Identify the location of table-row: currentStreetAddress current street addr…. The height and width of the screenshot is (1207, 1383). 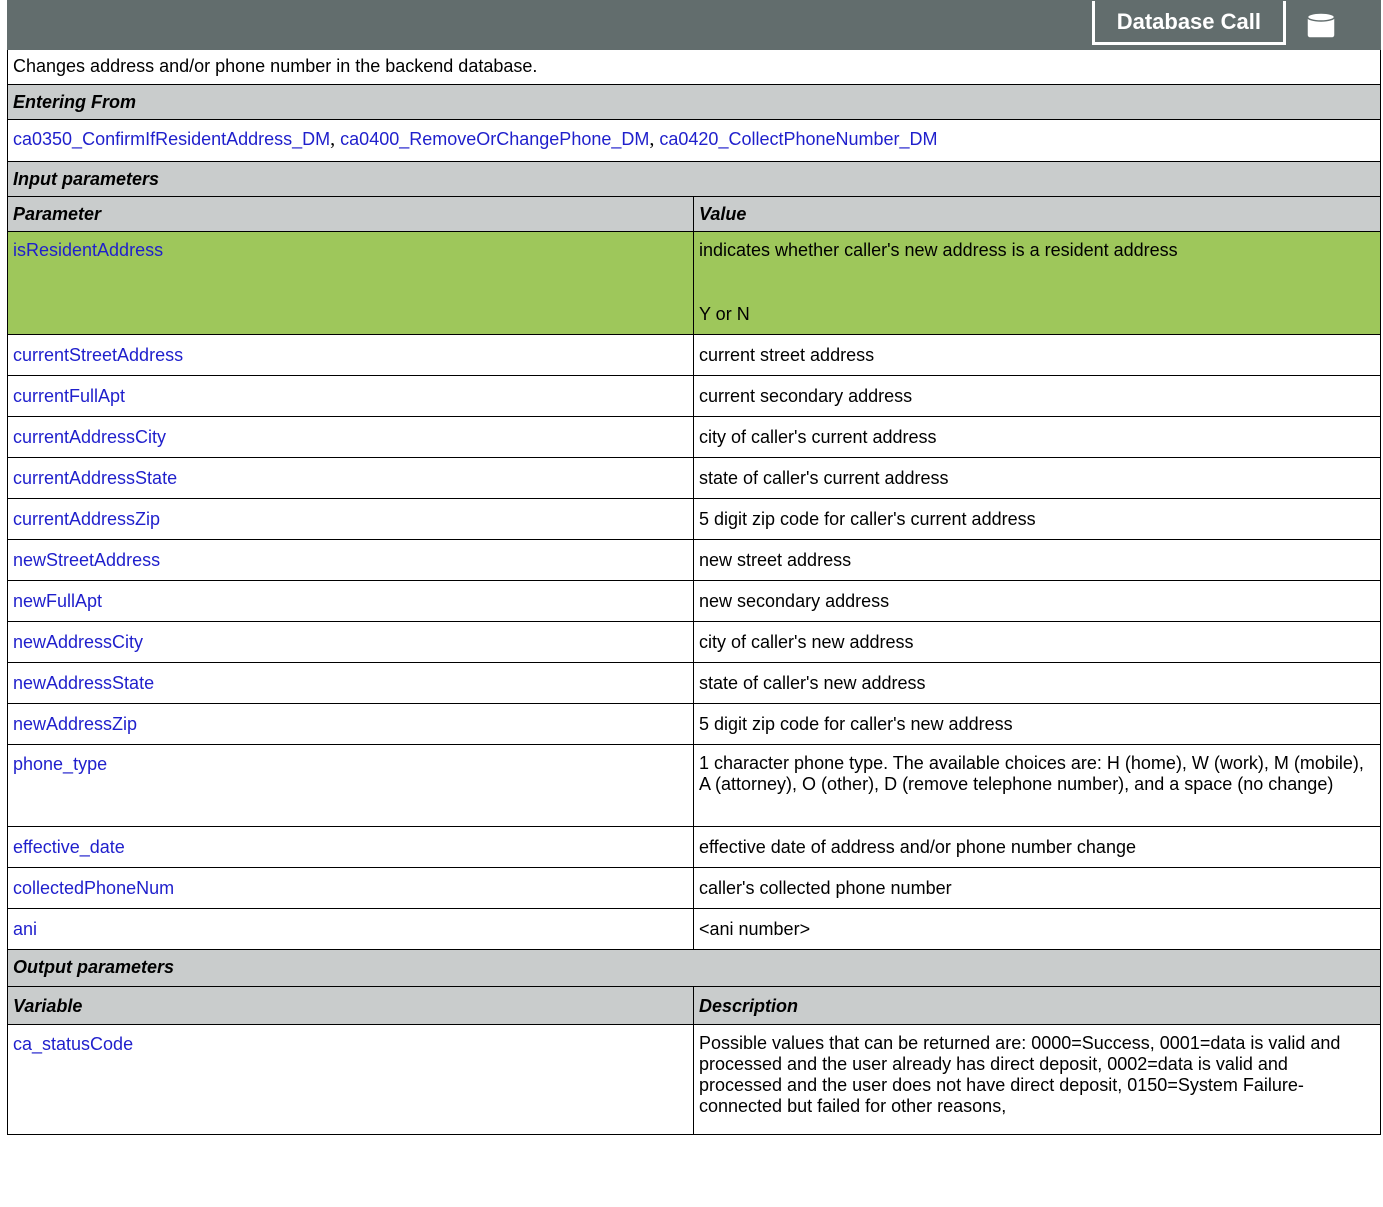
(694, 355).